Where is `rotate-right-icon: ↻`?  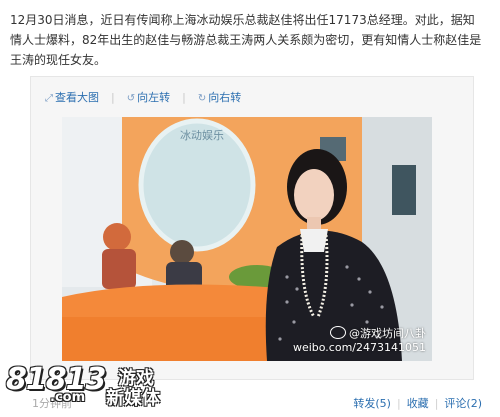 rotate-right-icon: ↻ is located at coordinates (202, 98).